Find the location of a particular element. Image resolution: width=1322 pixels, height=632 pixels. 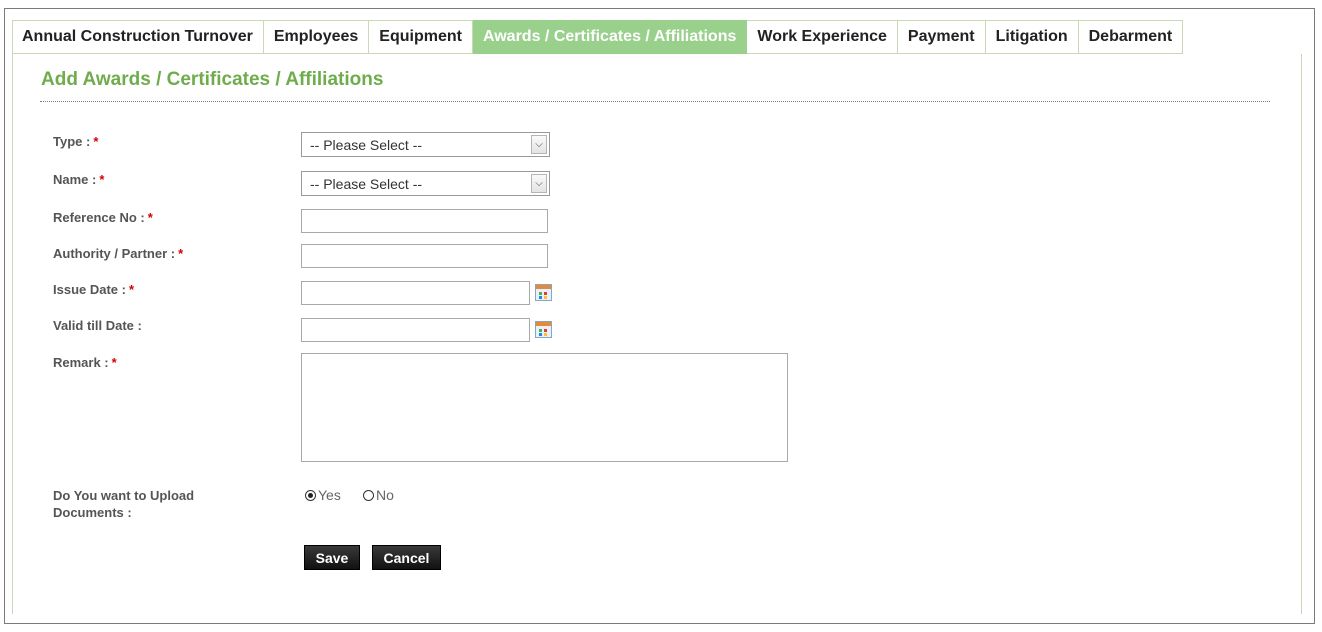

upload-no-label: No is located at coordinates (385, 495).